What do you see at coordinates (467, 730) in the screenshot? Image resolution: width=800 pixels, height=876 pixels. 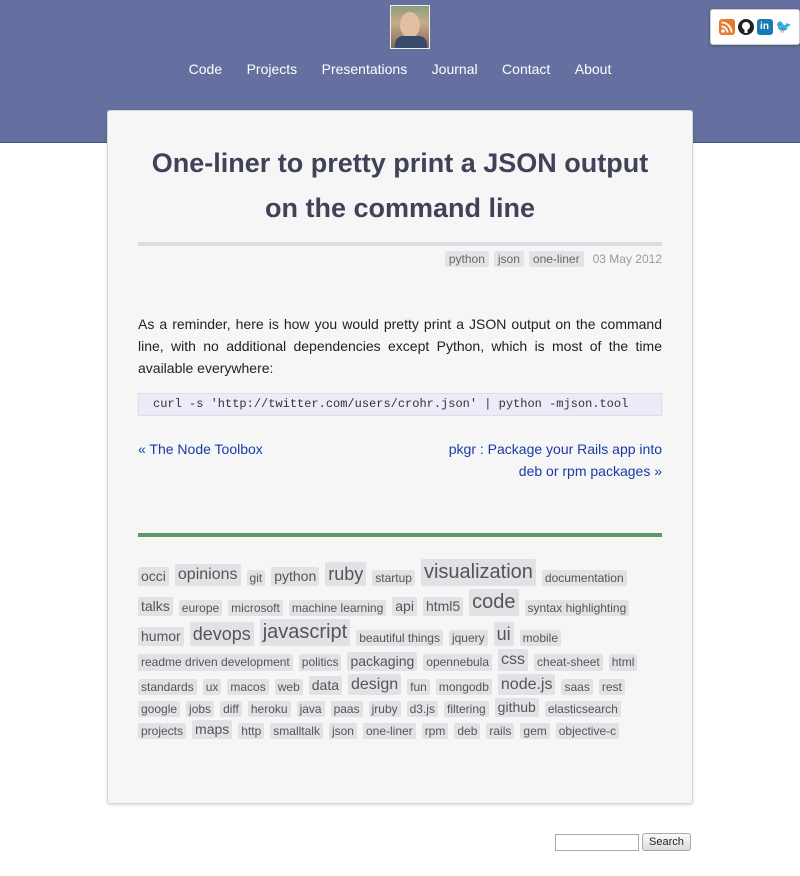 I see `tag-cloud-item: deb` at bounding box center [467, 730].